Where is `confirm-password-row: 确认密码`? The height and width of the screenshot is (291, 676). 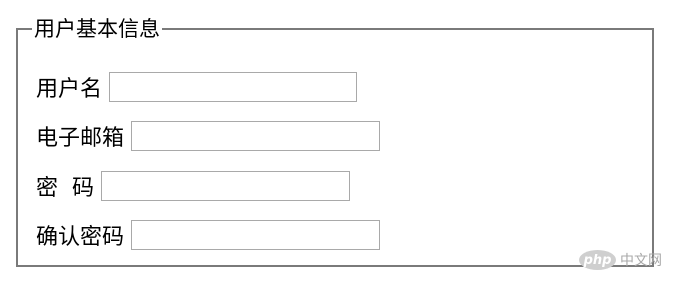
confirm-password-row: 确认密码 is located at coordinates (208, 235).